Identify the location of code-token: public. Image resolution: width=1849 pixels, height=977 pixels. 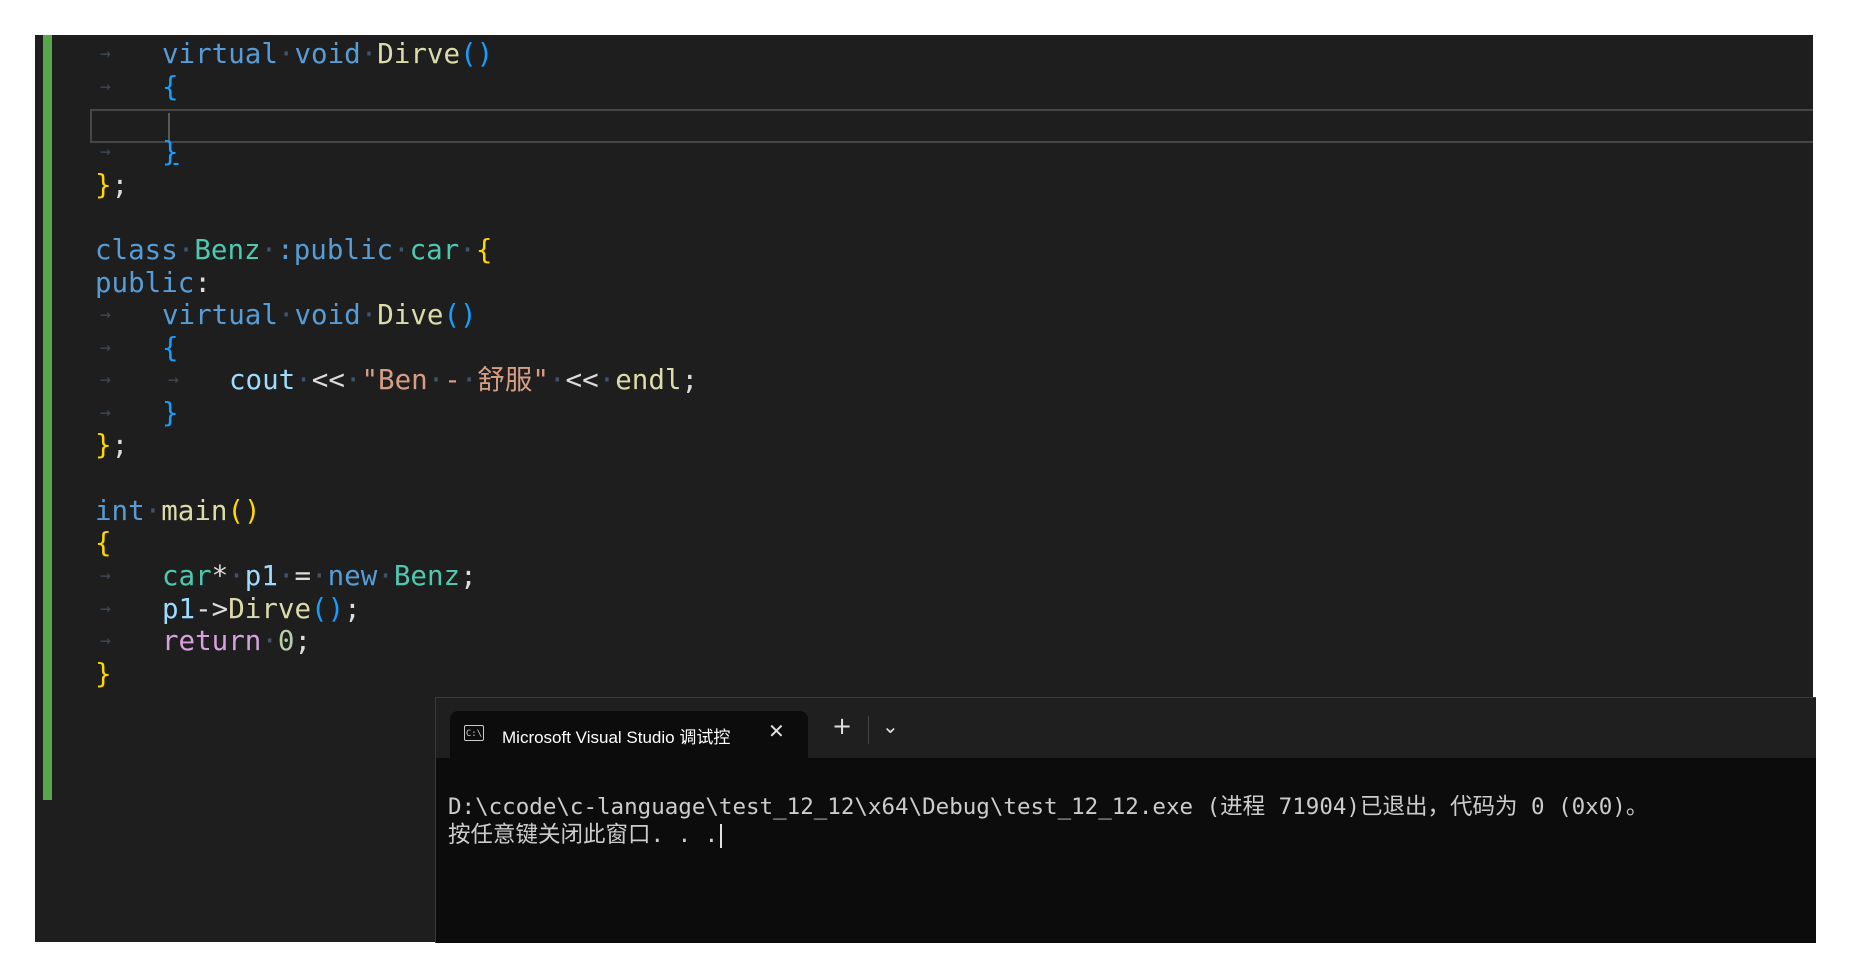
(145, 283).